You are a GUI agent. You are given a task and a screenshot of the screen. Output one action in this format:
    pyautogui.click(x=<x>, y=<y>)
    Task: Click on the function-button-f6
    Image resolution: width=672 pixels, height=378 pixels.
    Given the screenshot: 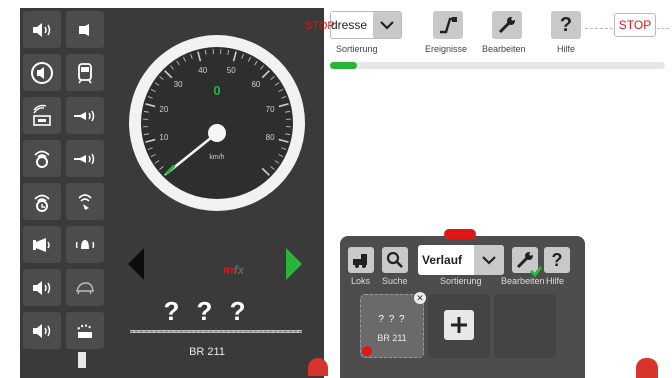 What is the action you would take?
    pyautogui.click(x=42, y=158)
    